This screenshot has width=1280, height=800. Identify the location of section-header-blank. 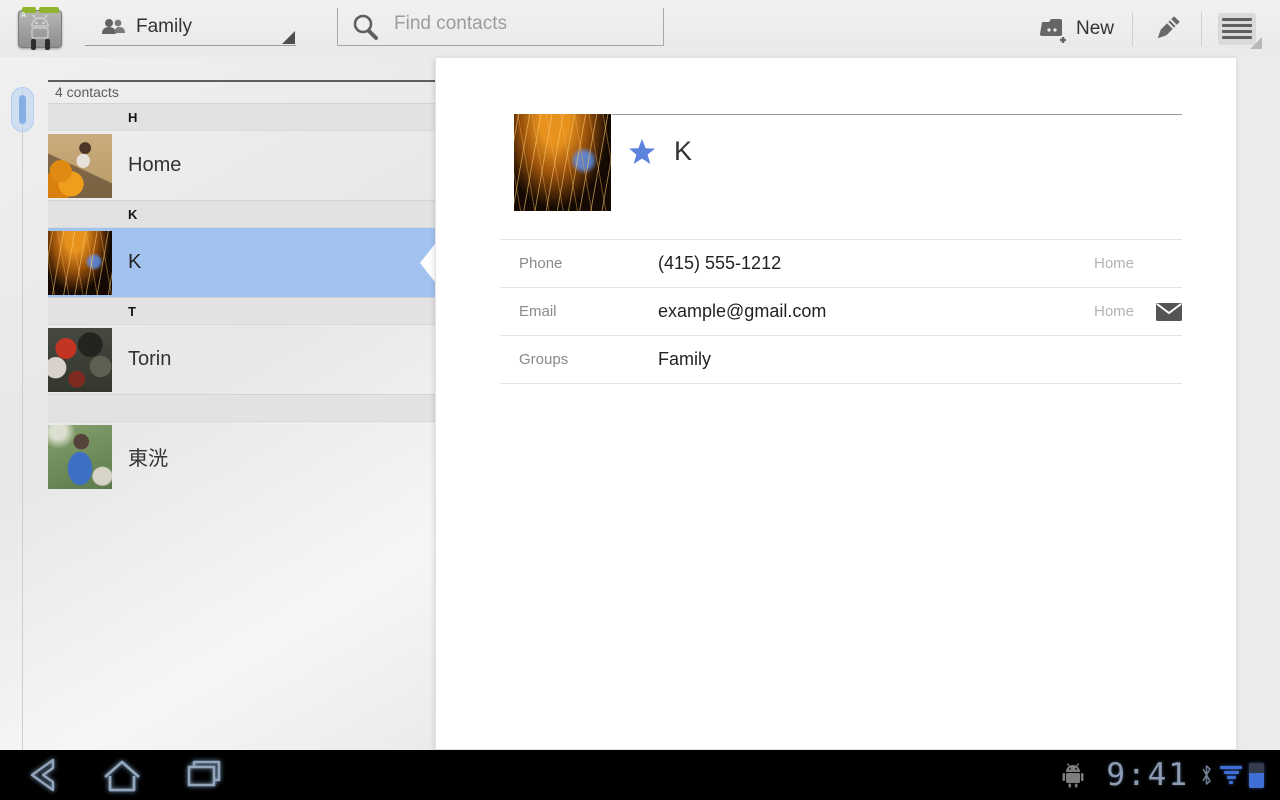
(241, 408).